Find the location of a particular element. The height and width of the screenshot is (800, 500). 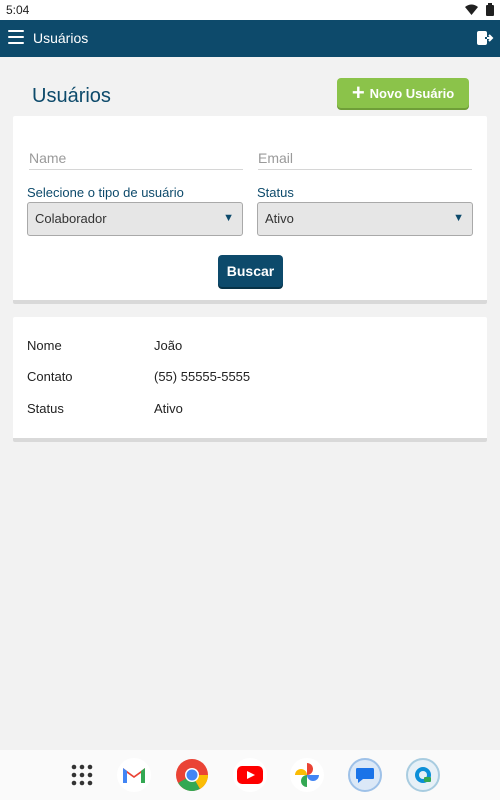

messages-icon is located at coordinates (365, 775).